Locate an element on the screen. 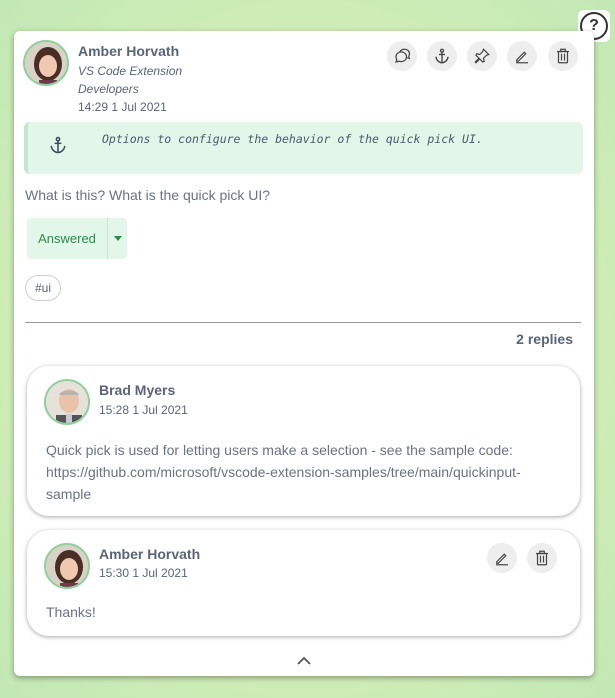 This screenshot has height=698, width=615. reply-text-line3: sample is located at coordinates (69, 494).